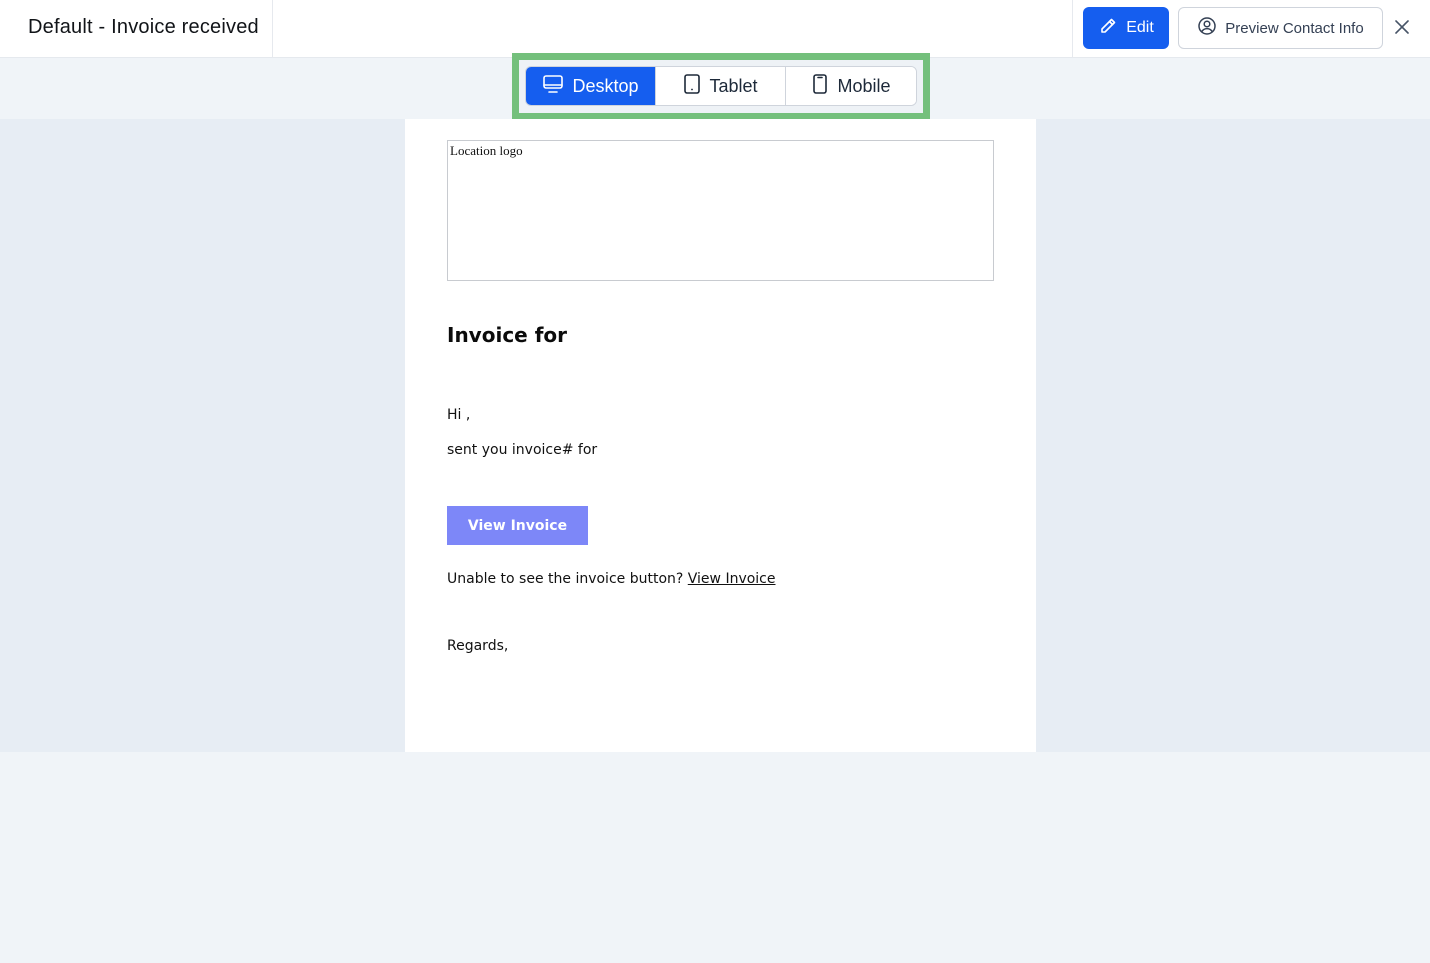 The image size is (1430, 963). I want to click on close-button, so click(1402, 28).